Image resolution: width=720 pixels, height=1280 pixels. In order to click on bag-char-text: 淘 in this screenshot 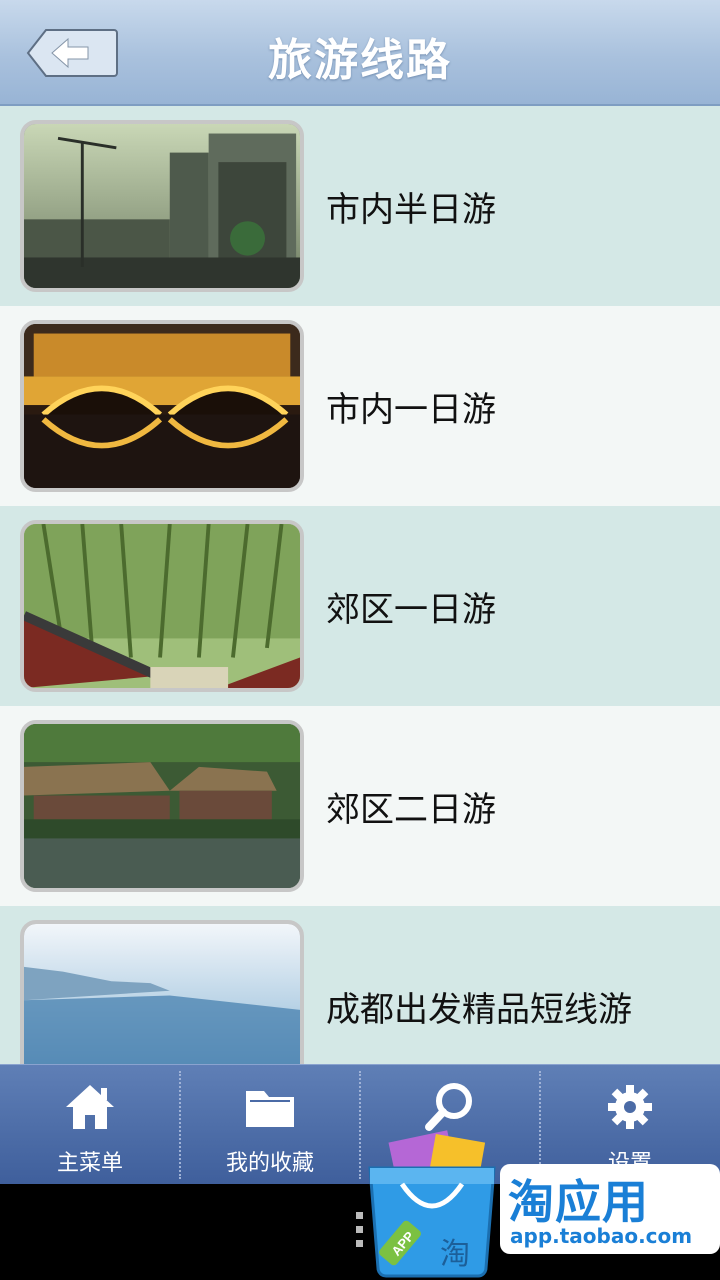, I will do `click(455, 1254)`.